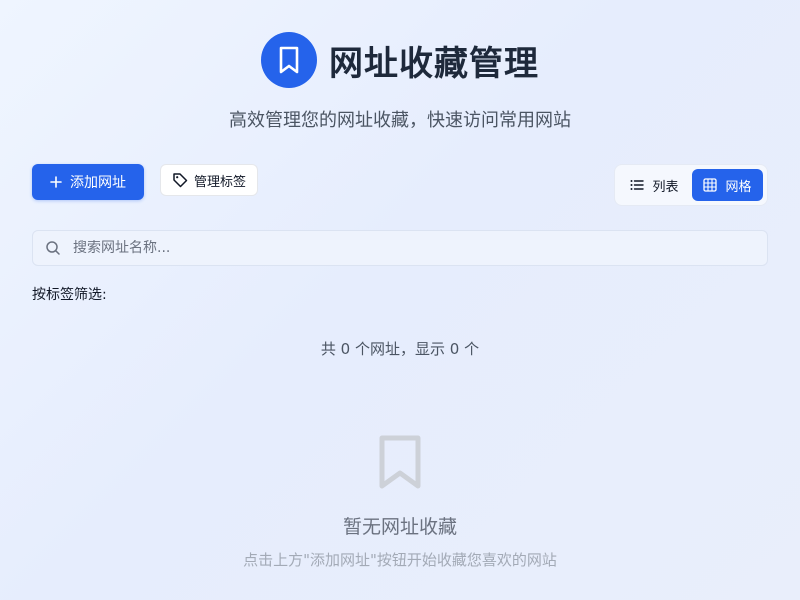 This screenshot has width=800, height=600. What do you see at coordinates (53, 248) in the screenshot?
I see `search-icon` at bounding box center [53, 248].